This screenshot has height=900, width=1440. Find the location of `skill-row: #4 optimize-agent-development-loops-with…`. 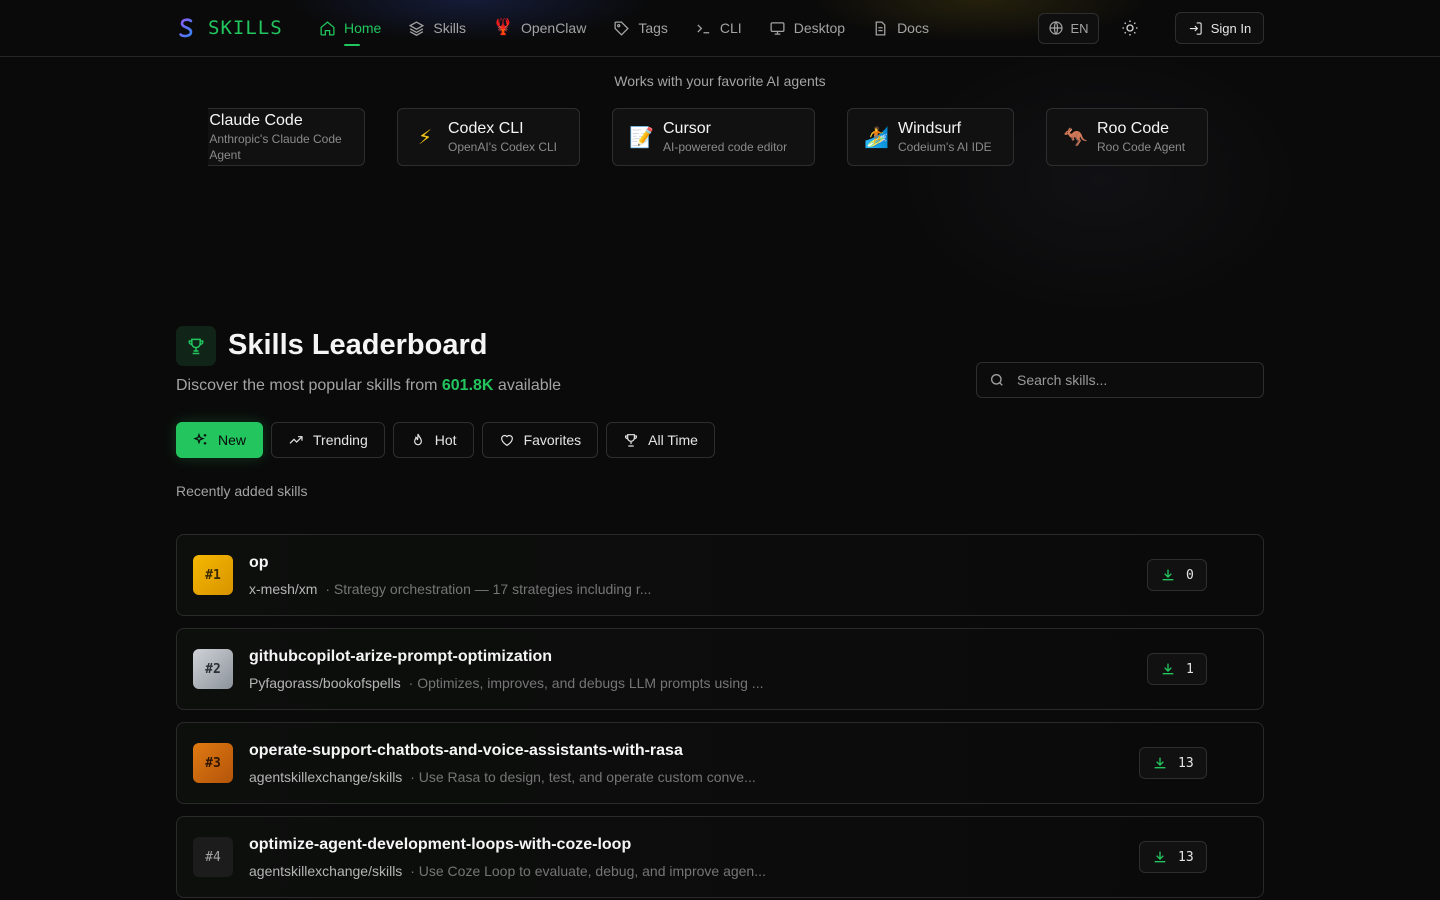

skill-row: #4 optimize-agent-development-loops-with… is located at coordinates (720, 857).